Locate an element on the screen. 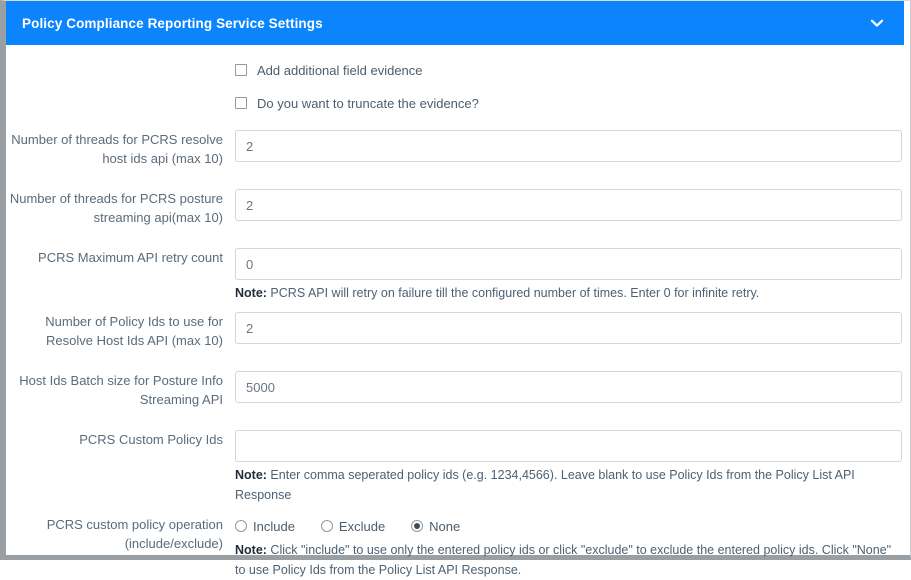 The image size is (911, 580). radio-label-include: Include is located at coordinates (274, 526).